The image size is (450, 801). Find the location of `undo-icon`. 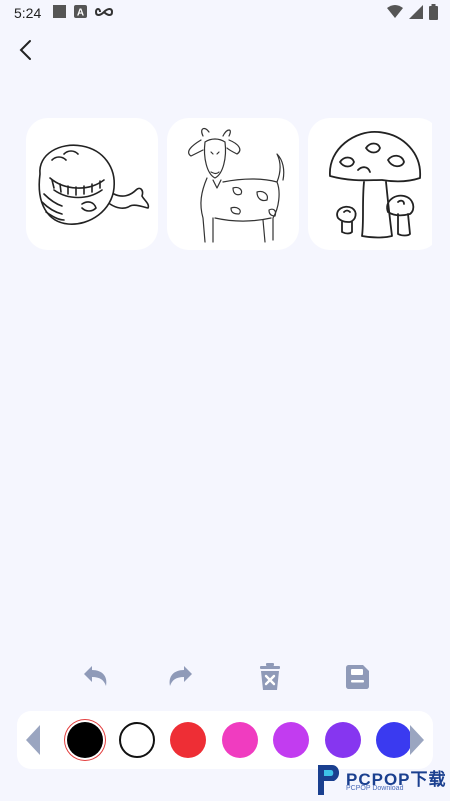

undo-icon is located at coordinates (95, 676).